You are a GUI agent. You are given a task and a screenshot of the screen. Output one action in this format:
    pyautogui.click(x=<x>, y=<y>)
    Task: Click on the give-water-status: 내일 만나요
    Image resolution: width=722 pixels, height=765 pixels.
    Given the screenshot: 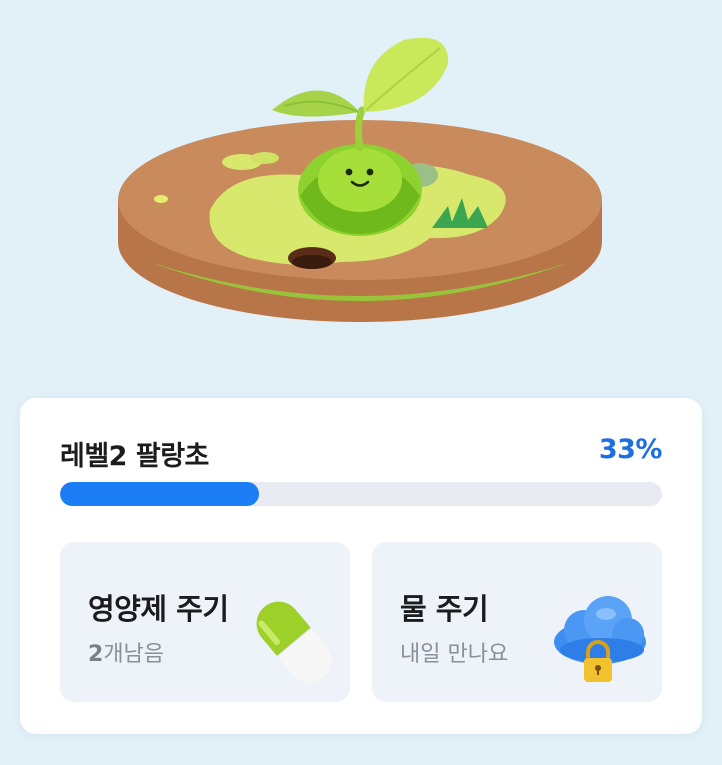 What is the action you would take?
    pyautogui.click(x=454, y=654)
    